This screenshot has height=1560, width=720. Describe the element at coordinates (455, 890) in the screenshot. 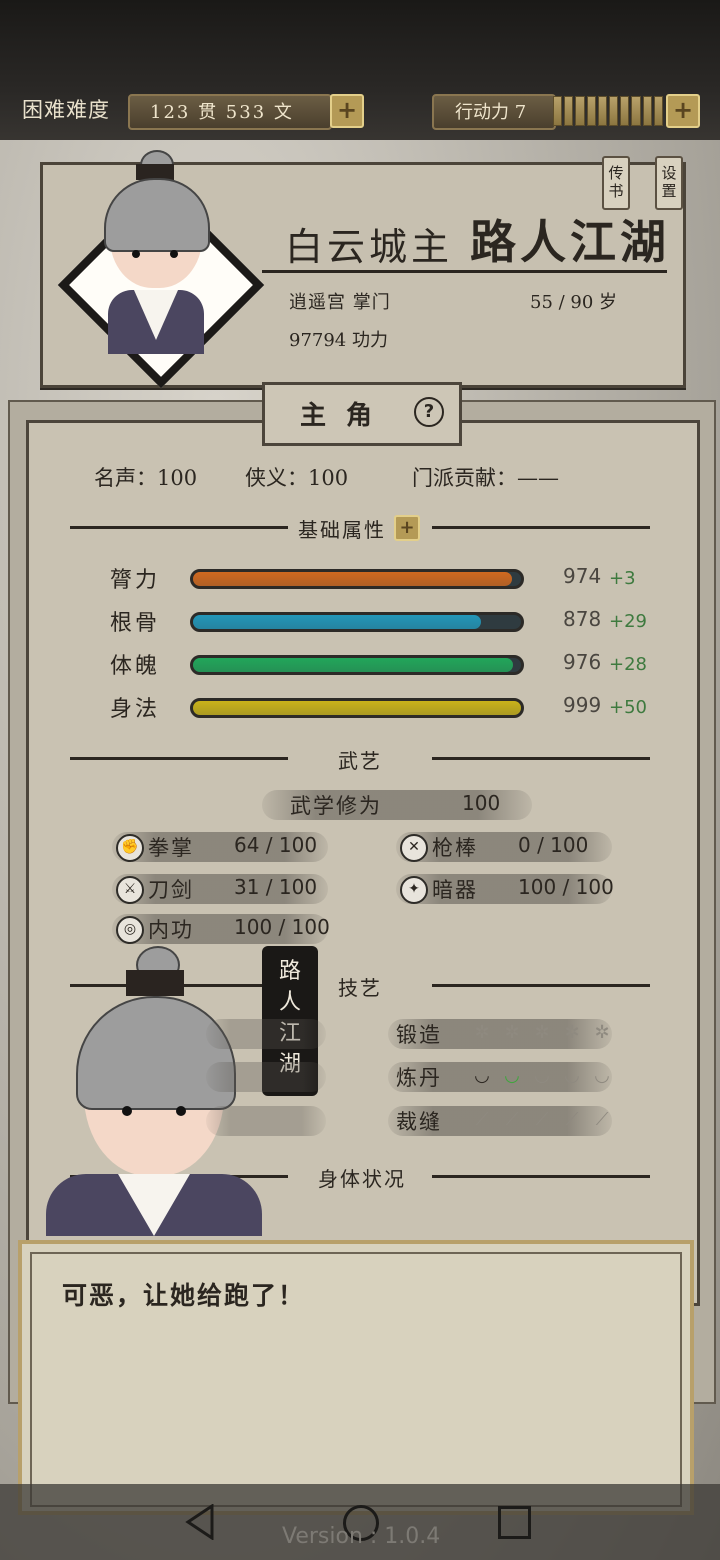

I see `martial-skill-label: 暗器` at that location.